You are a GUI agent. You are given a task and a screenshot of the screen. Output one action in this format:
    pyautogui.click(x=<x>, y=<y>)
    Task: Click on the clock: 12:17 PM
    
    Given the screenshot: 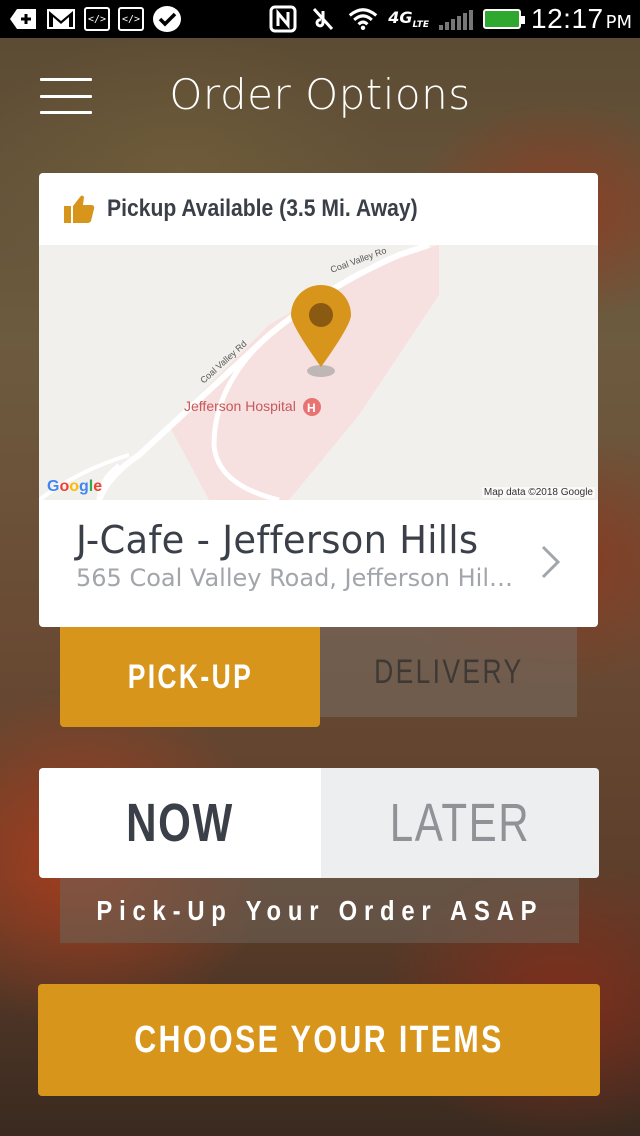 What is the action you would take?
    pyautogui.click(x=581, y=18)
    